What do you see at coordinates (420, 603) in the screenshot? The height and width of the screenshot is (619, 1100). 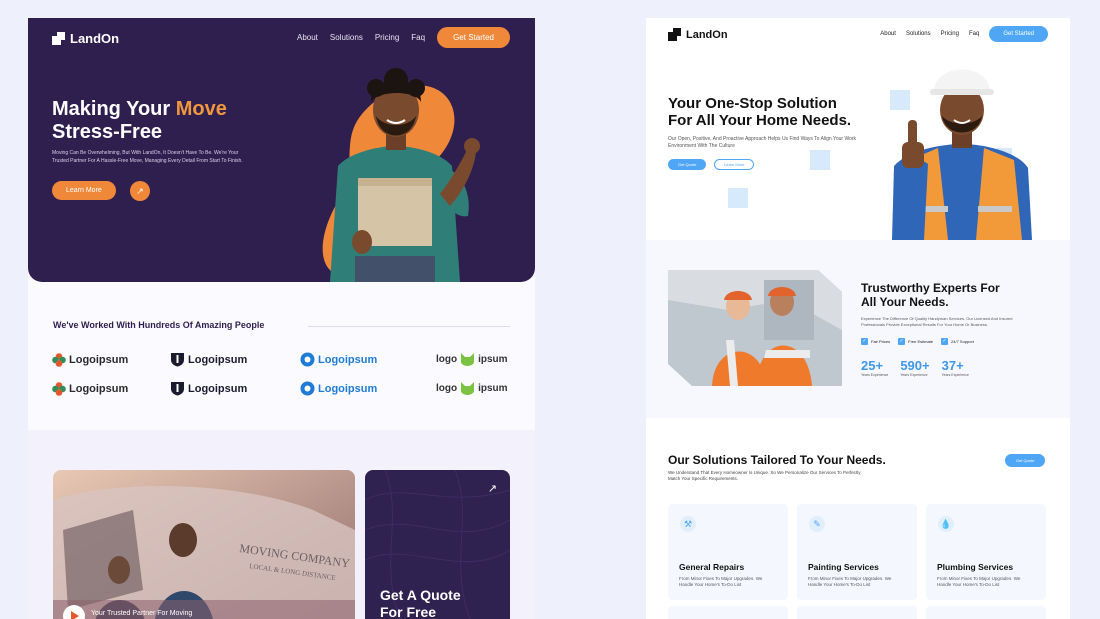 I see `quote-title: Get A Quote For Free` at bounding box center [420, 603].